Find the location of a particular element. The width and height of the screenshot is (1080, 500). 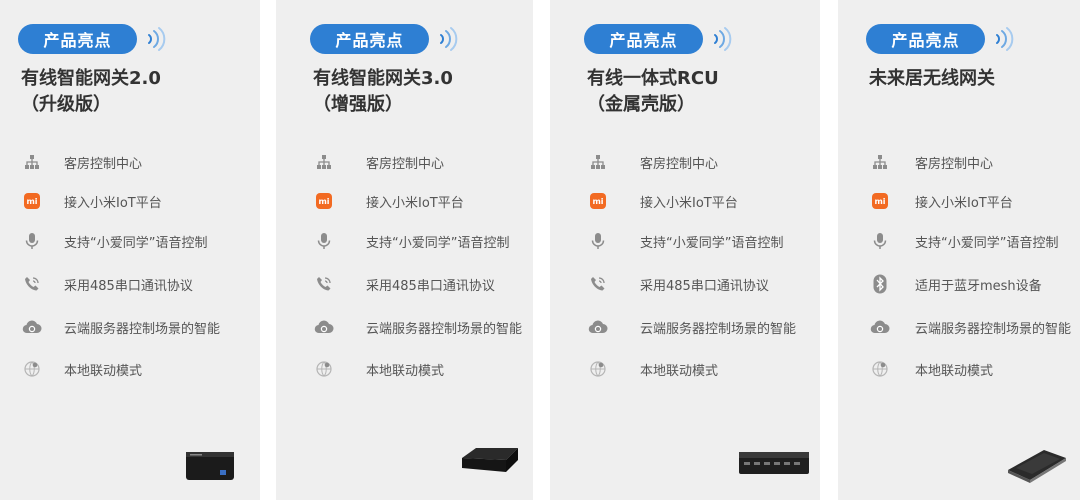

product-title-line2: （增强版） is located at coordinates (358, 104).